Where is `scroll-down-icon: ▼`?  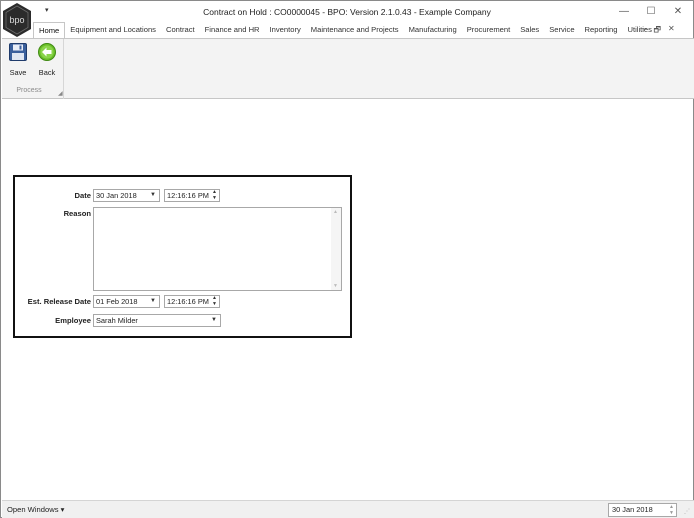 scroll-down-icon: ▼ is located at coordinates (335, 286).